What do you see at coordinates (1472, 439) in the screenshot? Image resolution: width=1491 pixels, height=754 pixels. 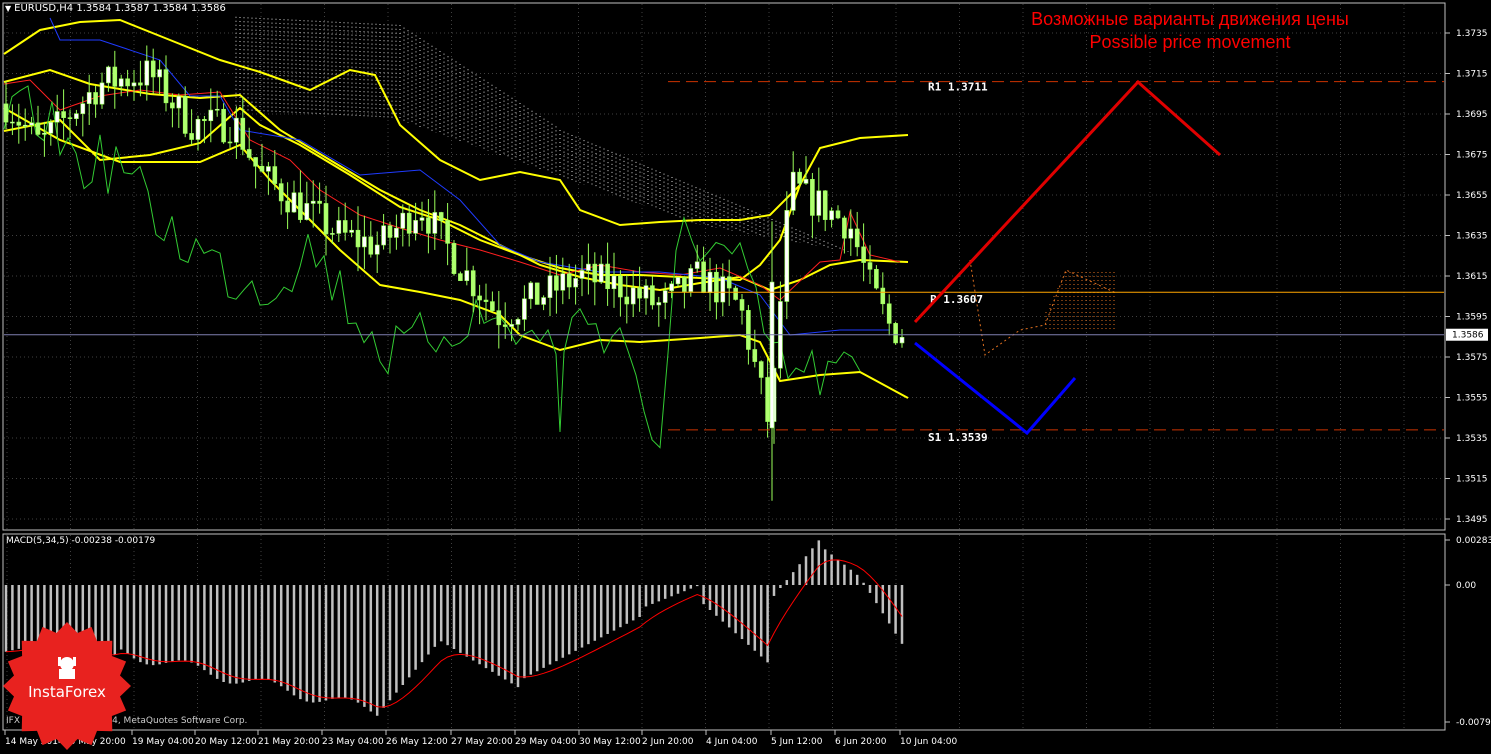 I see `price-axis-label: 1.3535` at bounding box center [1472, 439].